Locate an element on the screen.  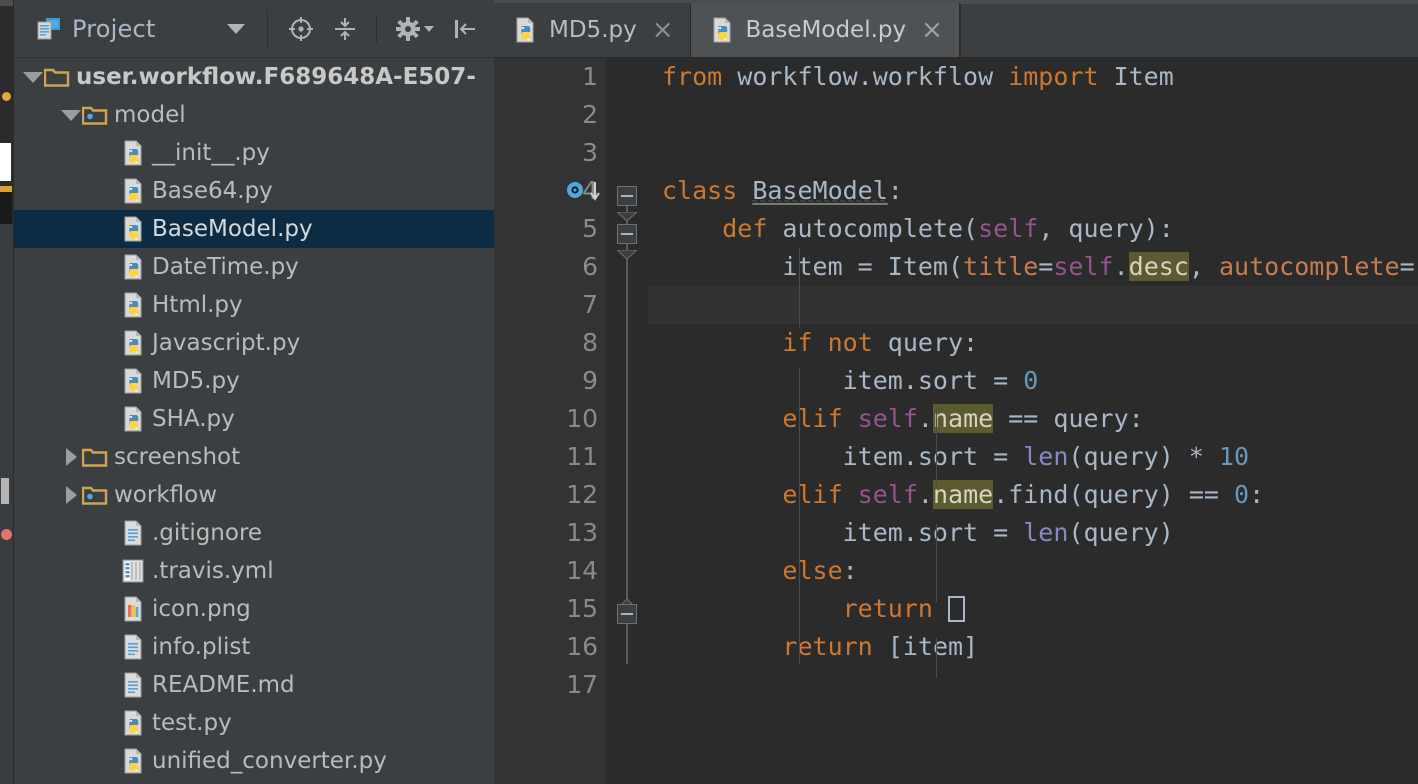
line-number: 15 is located at coordinates (582, 608).